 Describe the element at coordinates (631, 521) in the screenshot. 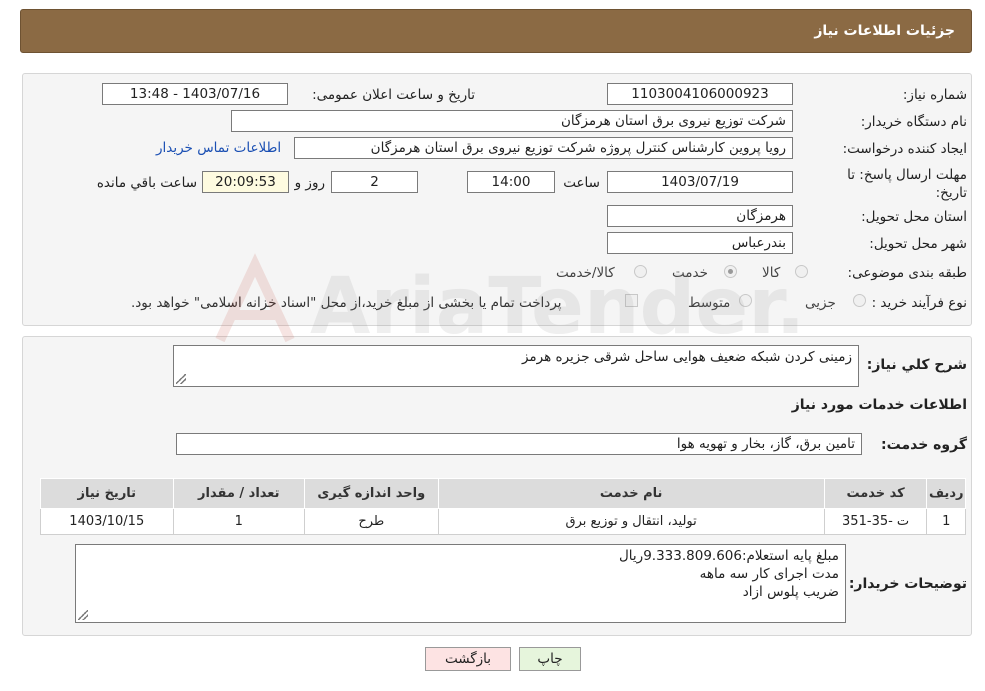

I see `cell-service-name: تولید، انتقال و توزیع برق` at that location.